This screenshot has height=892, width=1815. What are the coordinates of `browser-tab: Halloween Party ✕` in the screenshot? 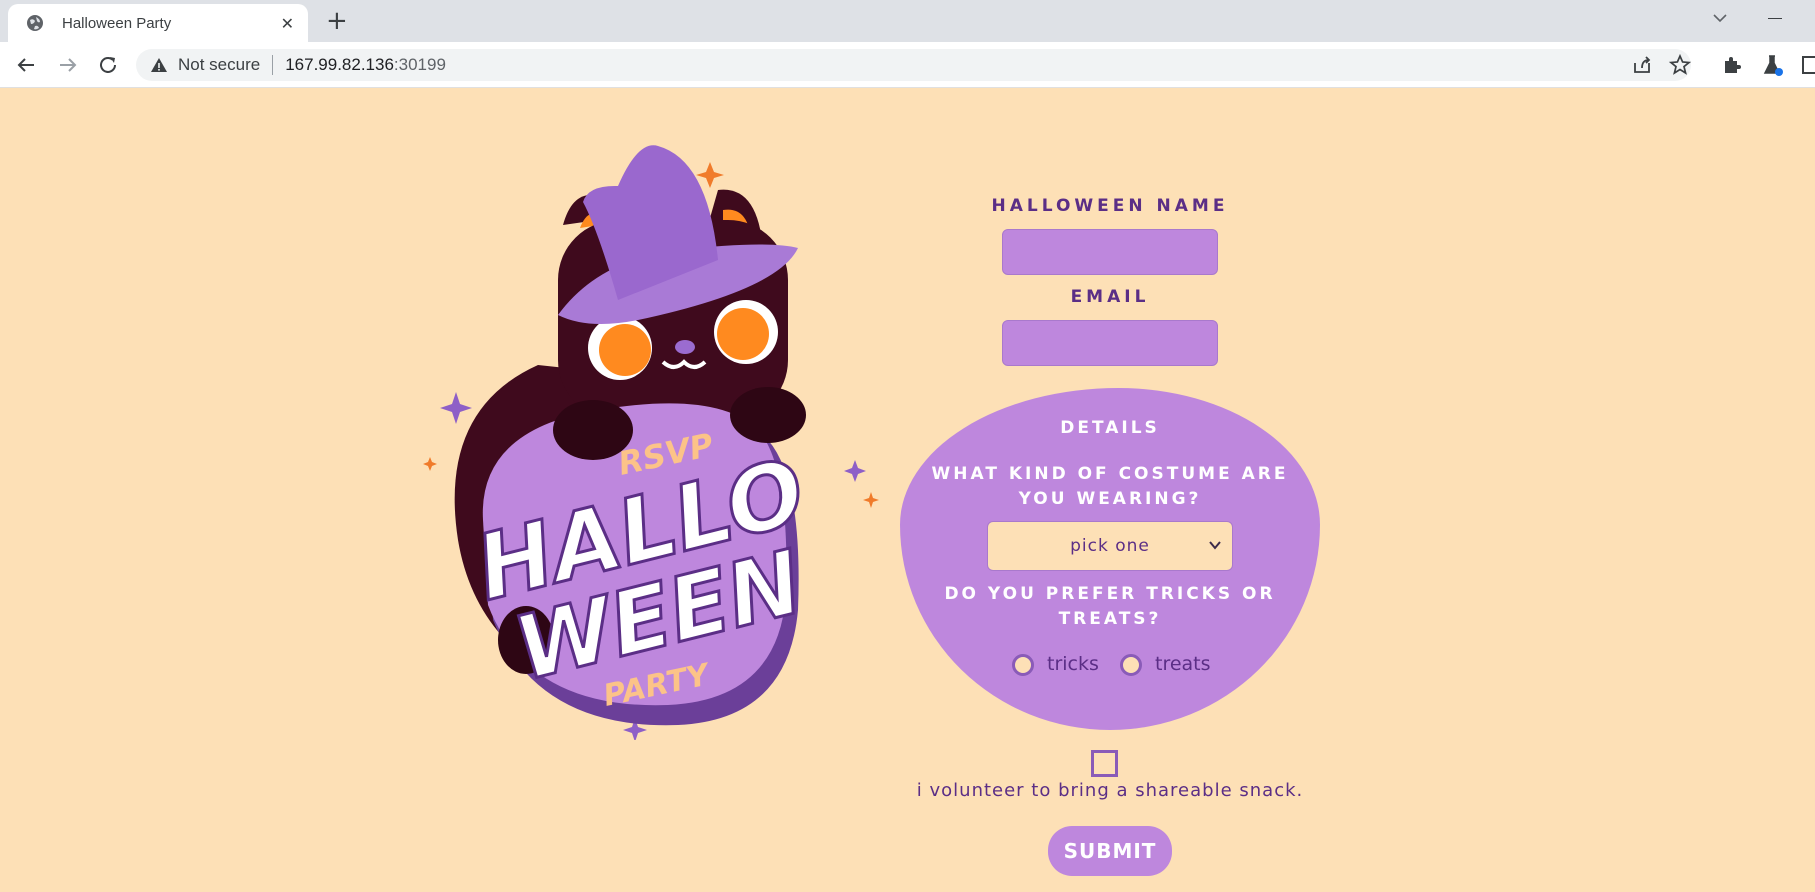 It's located at (158, 23).